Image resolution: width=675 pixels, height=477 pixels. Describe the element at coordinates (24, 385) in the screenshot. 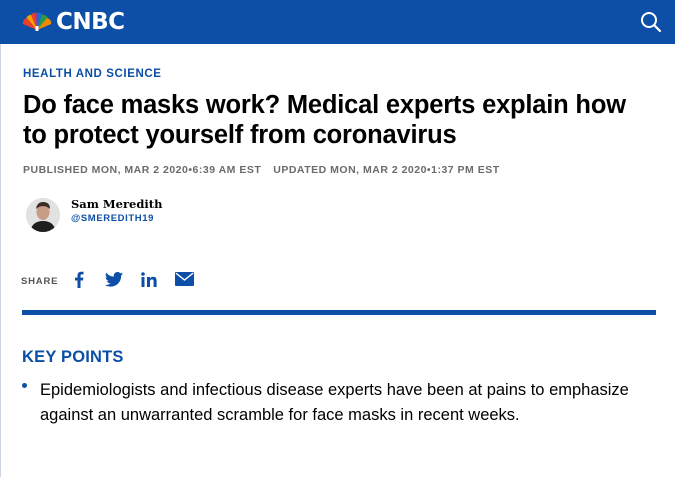

I see `key-point-bullet` at that location.